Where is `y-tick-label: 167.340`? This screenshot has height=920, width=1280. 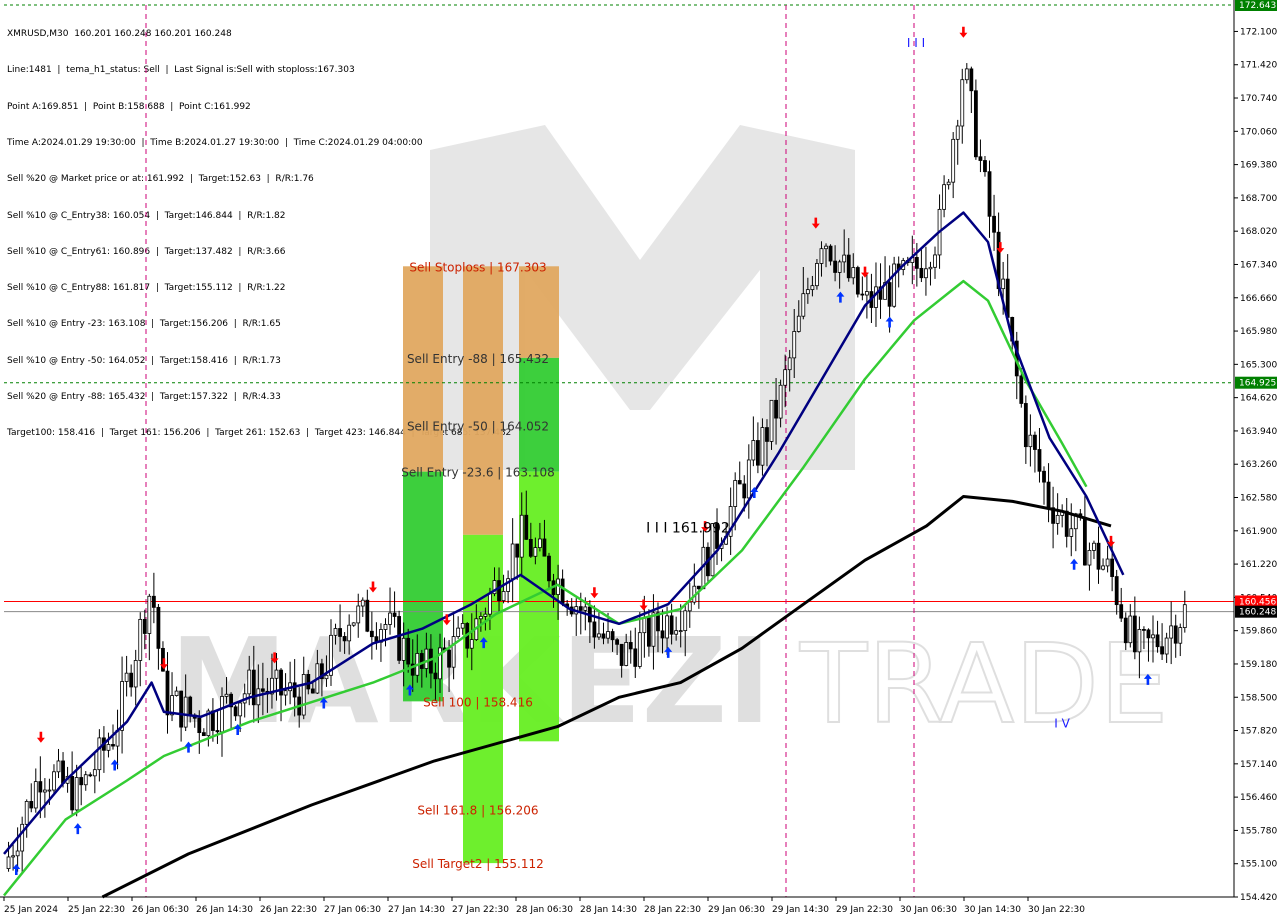 y-tick-label: 167.340 is located at coordinates (1258, 265).